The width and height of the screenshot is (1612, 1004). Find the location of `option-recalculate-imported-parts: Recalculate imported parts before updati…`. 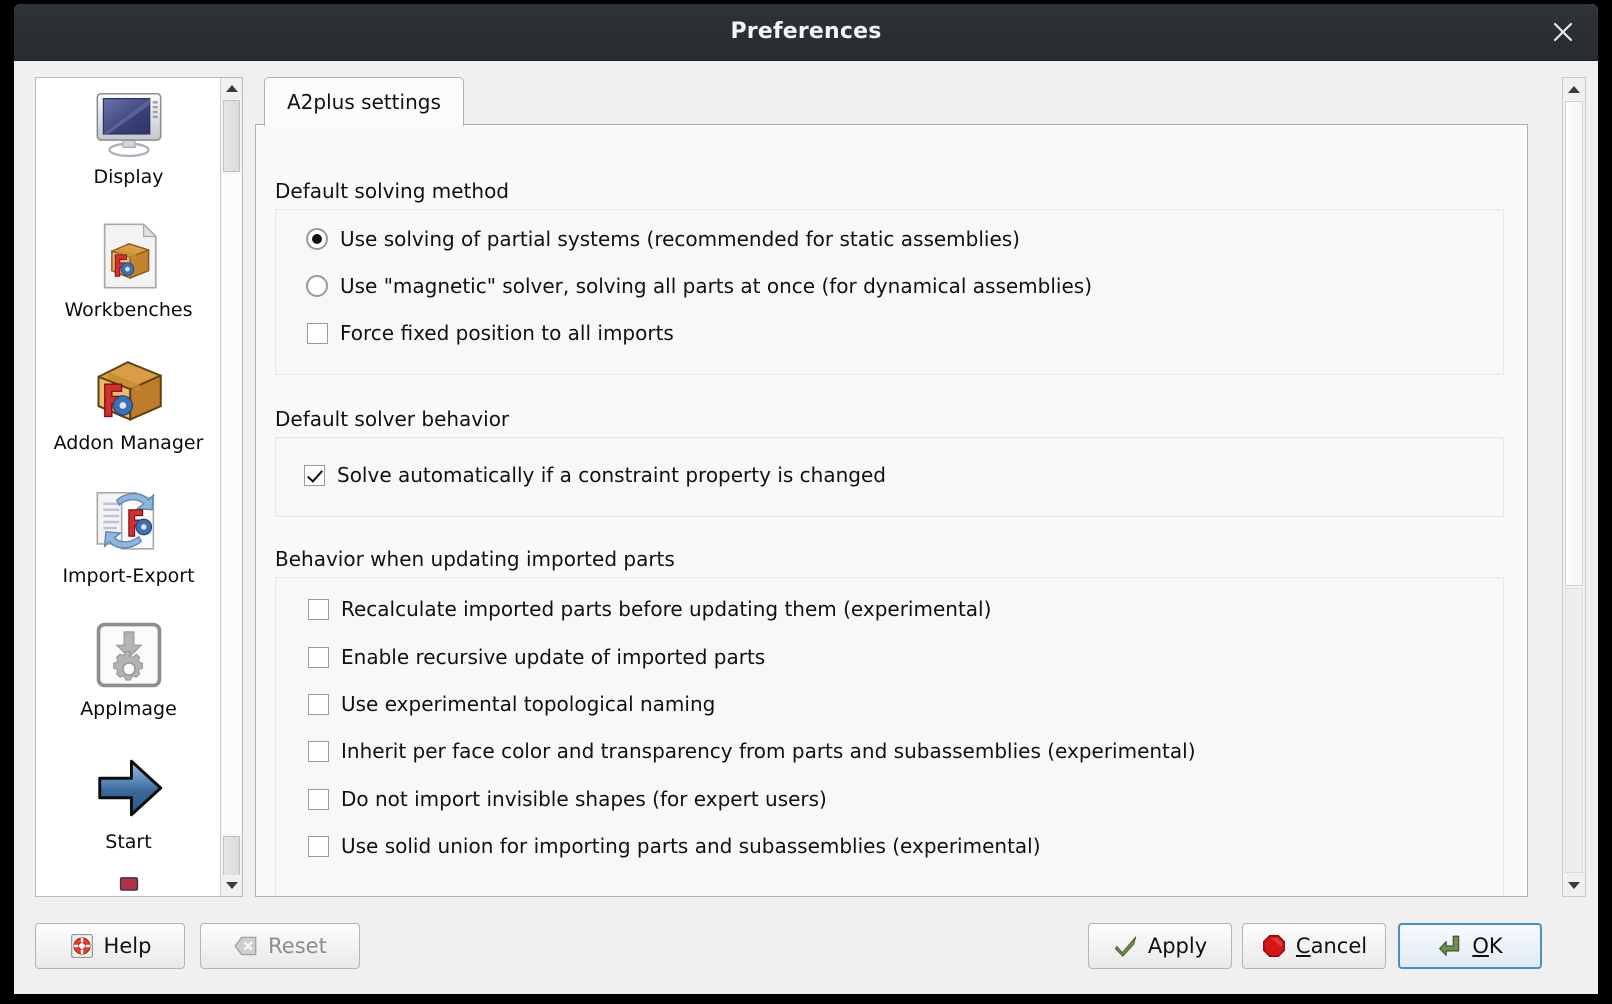

option-recalculate-imported-parts: Recalculate imported parts before updati… is located at coordinates (649, 609).